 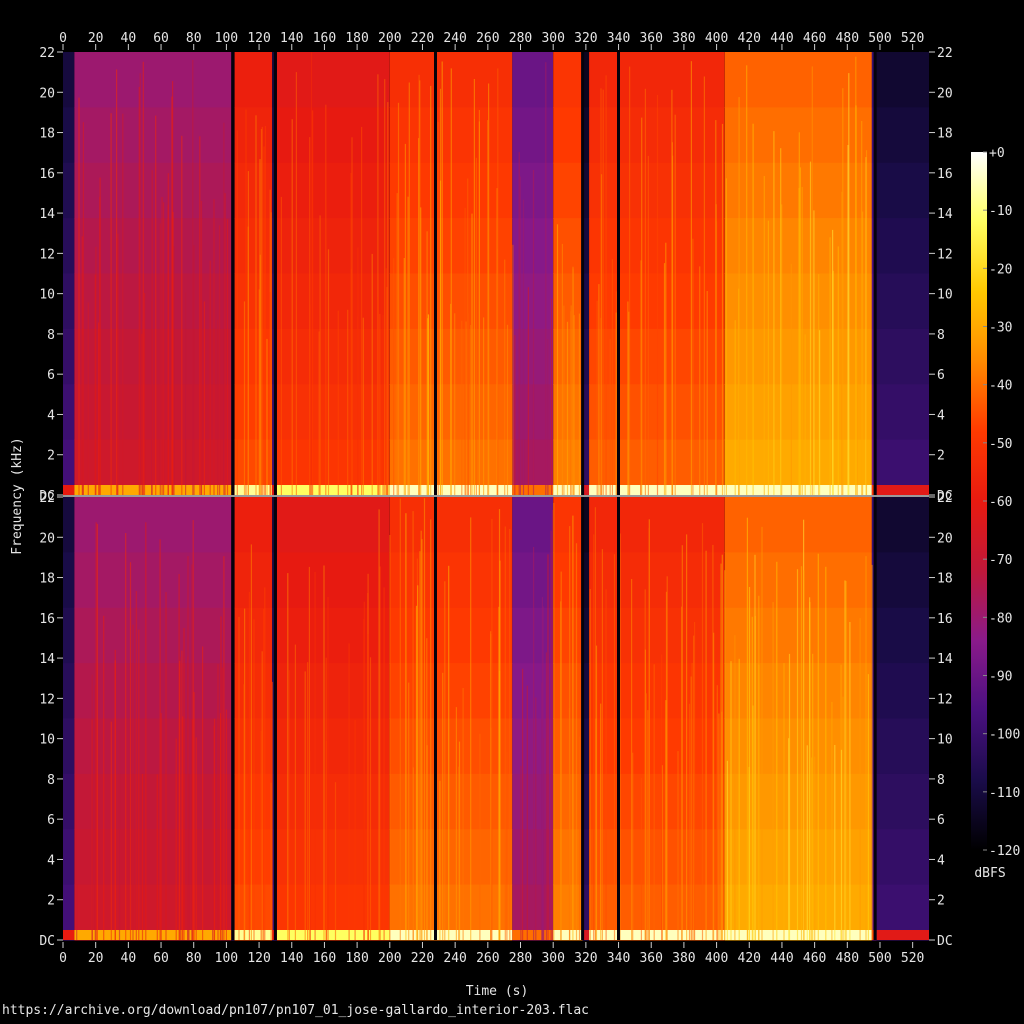 I want to click on x-tick-label-top: 380, so click(x=683, y=38).